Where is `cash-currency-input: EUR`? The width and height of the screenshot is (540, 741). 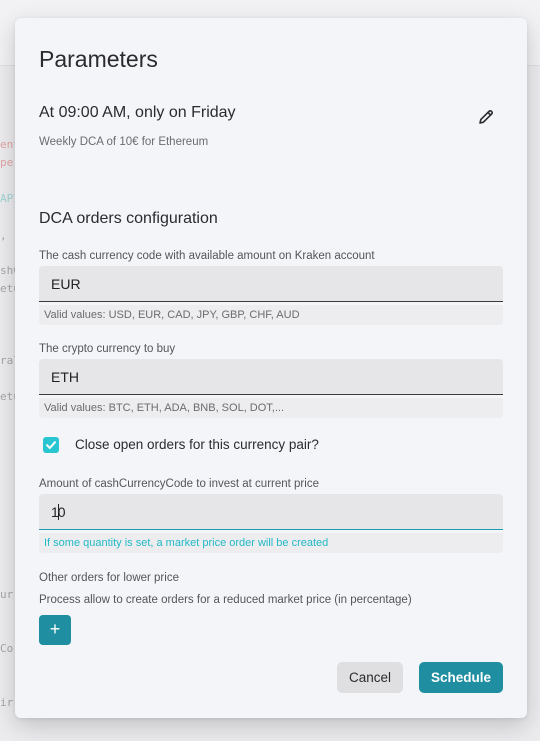
cash-currency-input: EUR is located at coordinates (271, 284).